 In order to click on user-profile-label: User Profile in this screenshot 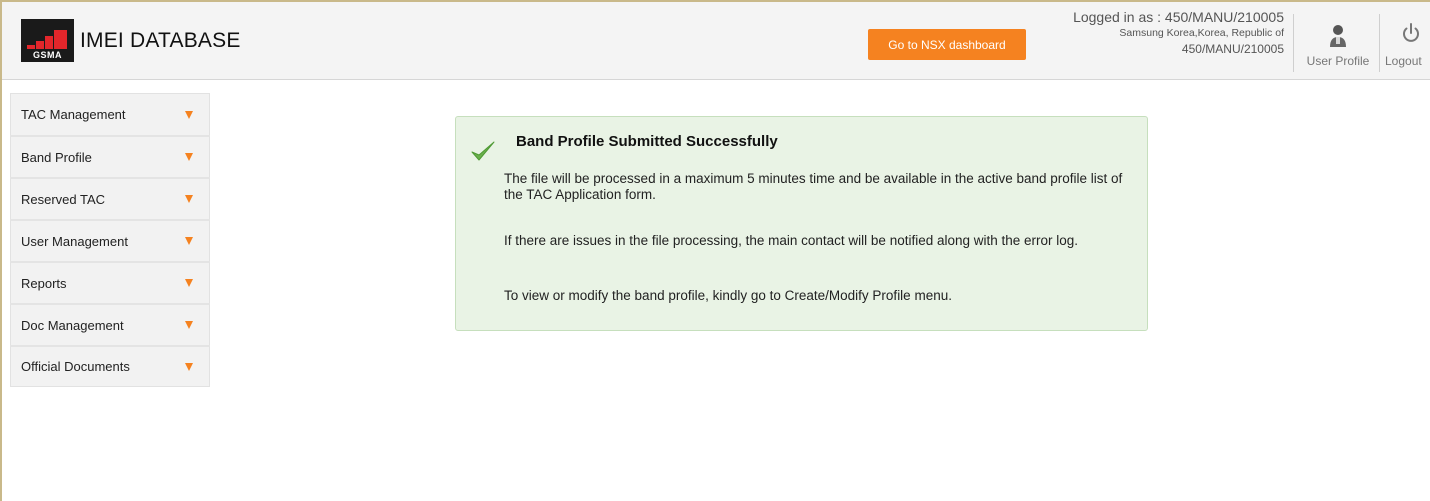, I will do `click(1338, 61)`.